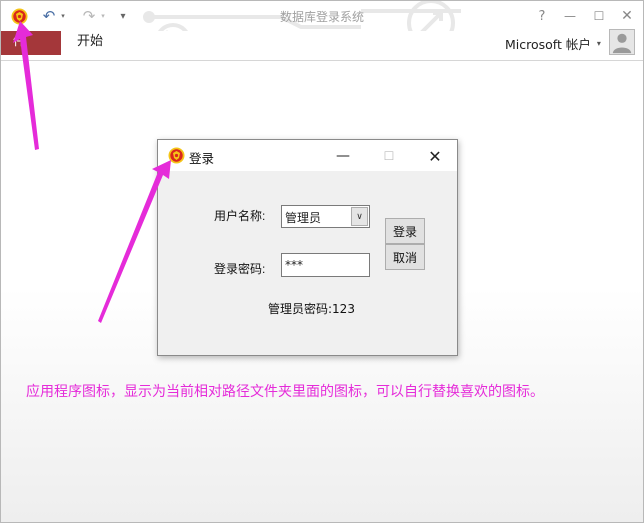  What do you see at coordinates (285, 392) in the screenshot?
I see `annotation-text: 应用程序图标，显示为当前相对路径文件夹里面的图标，可以自行替换喜欢的图标。` at bounding box center [285, 392].